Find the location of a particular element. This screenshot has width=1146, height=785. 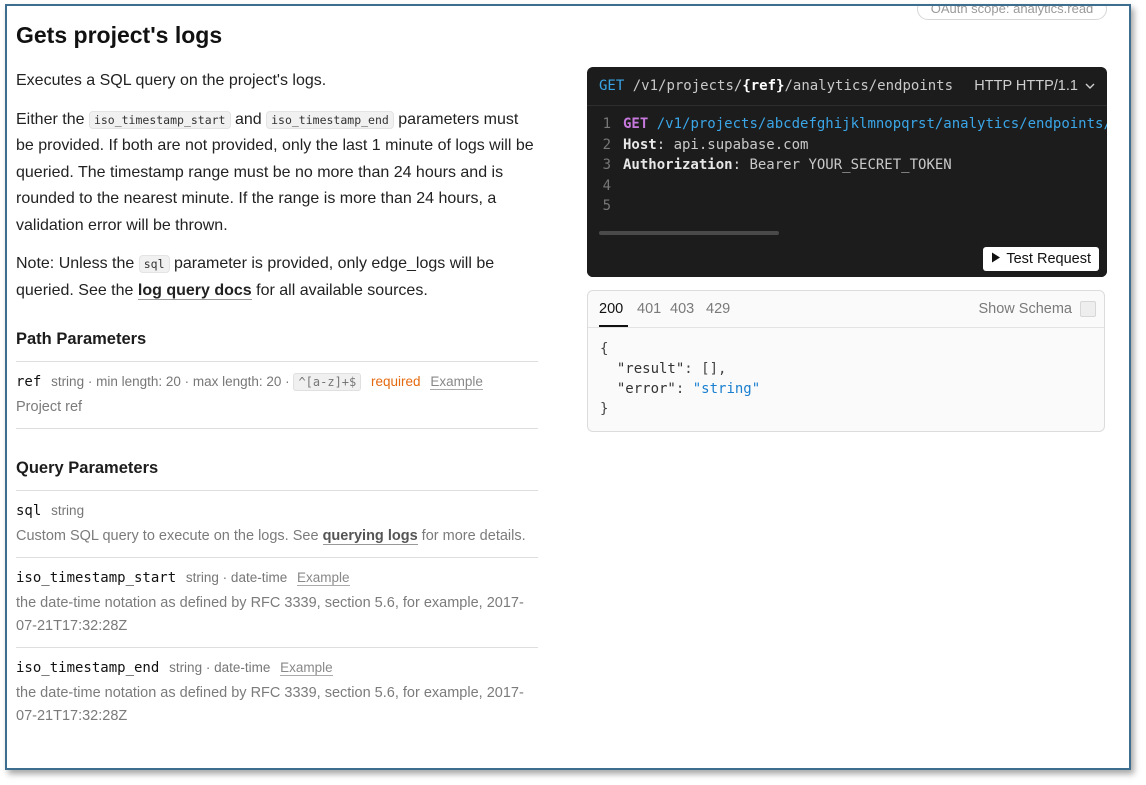

test-request-label: Test Request is located at coordinates (1048, 259).